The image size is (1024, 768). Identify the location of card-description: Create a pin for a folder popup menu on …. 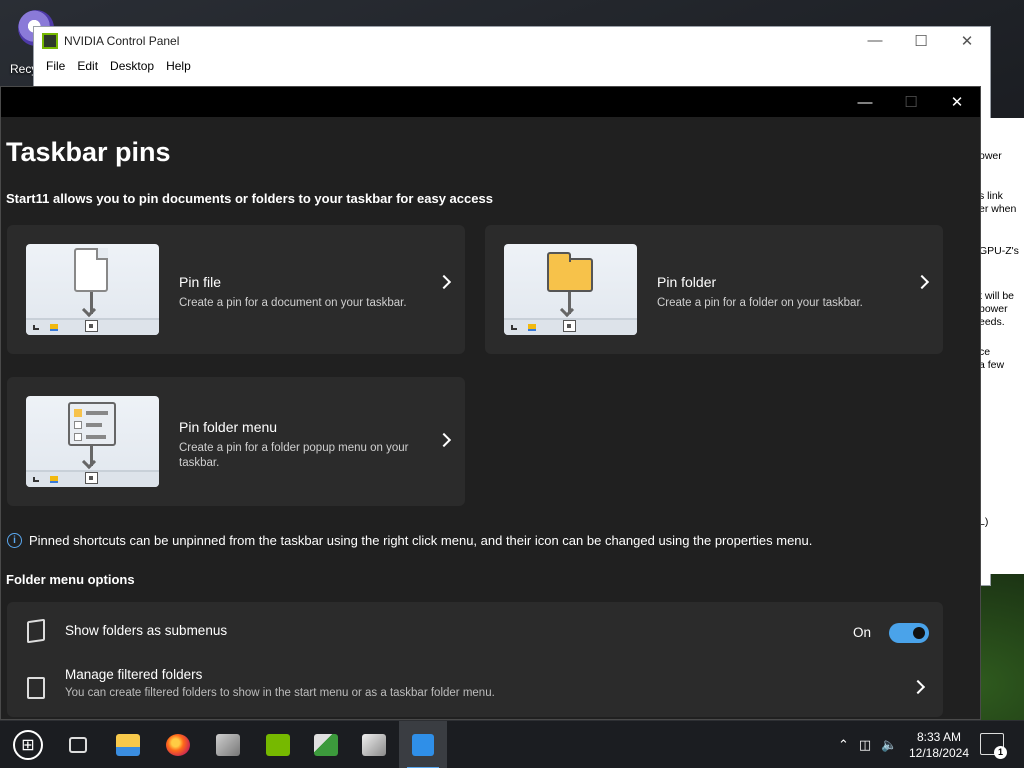
(294, 455).